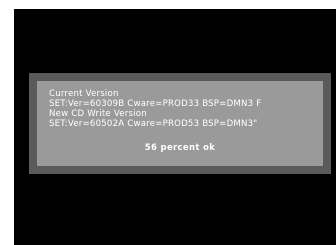  I want to click on current-version-value: SET:Ver=60309B Cware=PROD33 BSP=DMN3 F, so click(155, 104).